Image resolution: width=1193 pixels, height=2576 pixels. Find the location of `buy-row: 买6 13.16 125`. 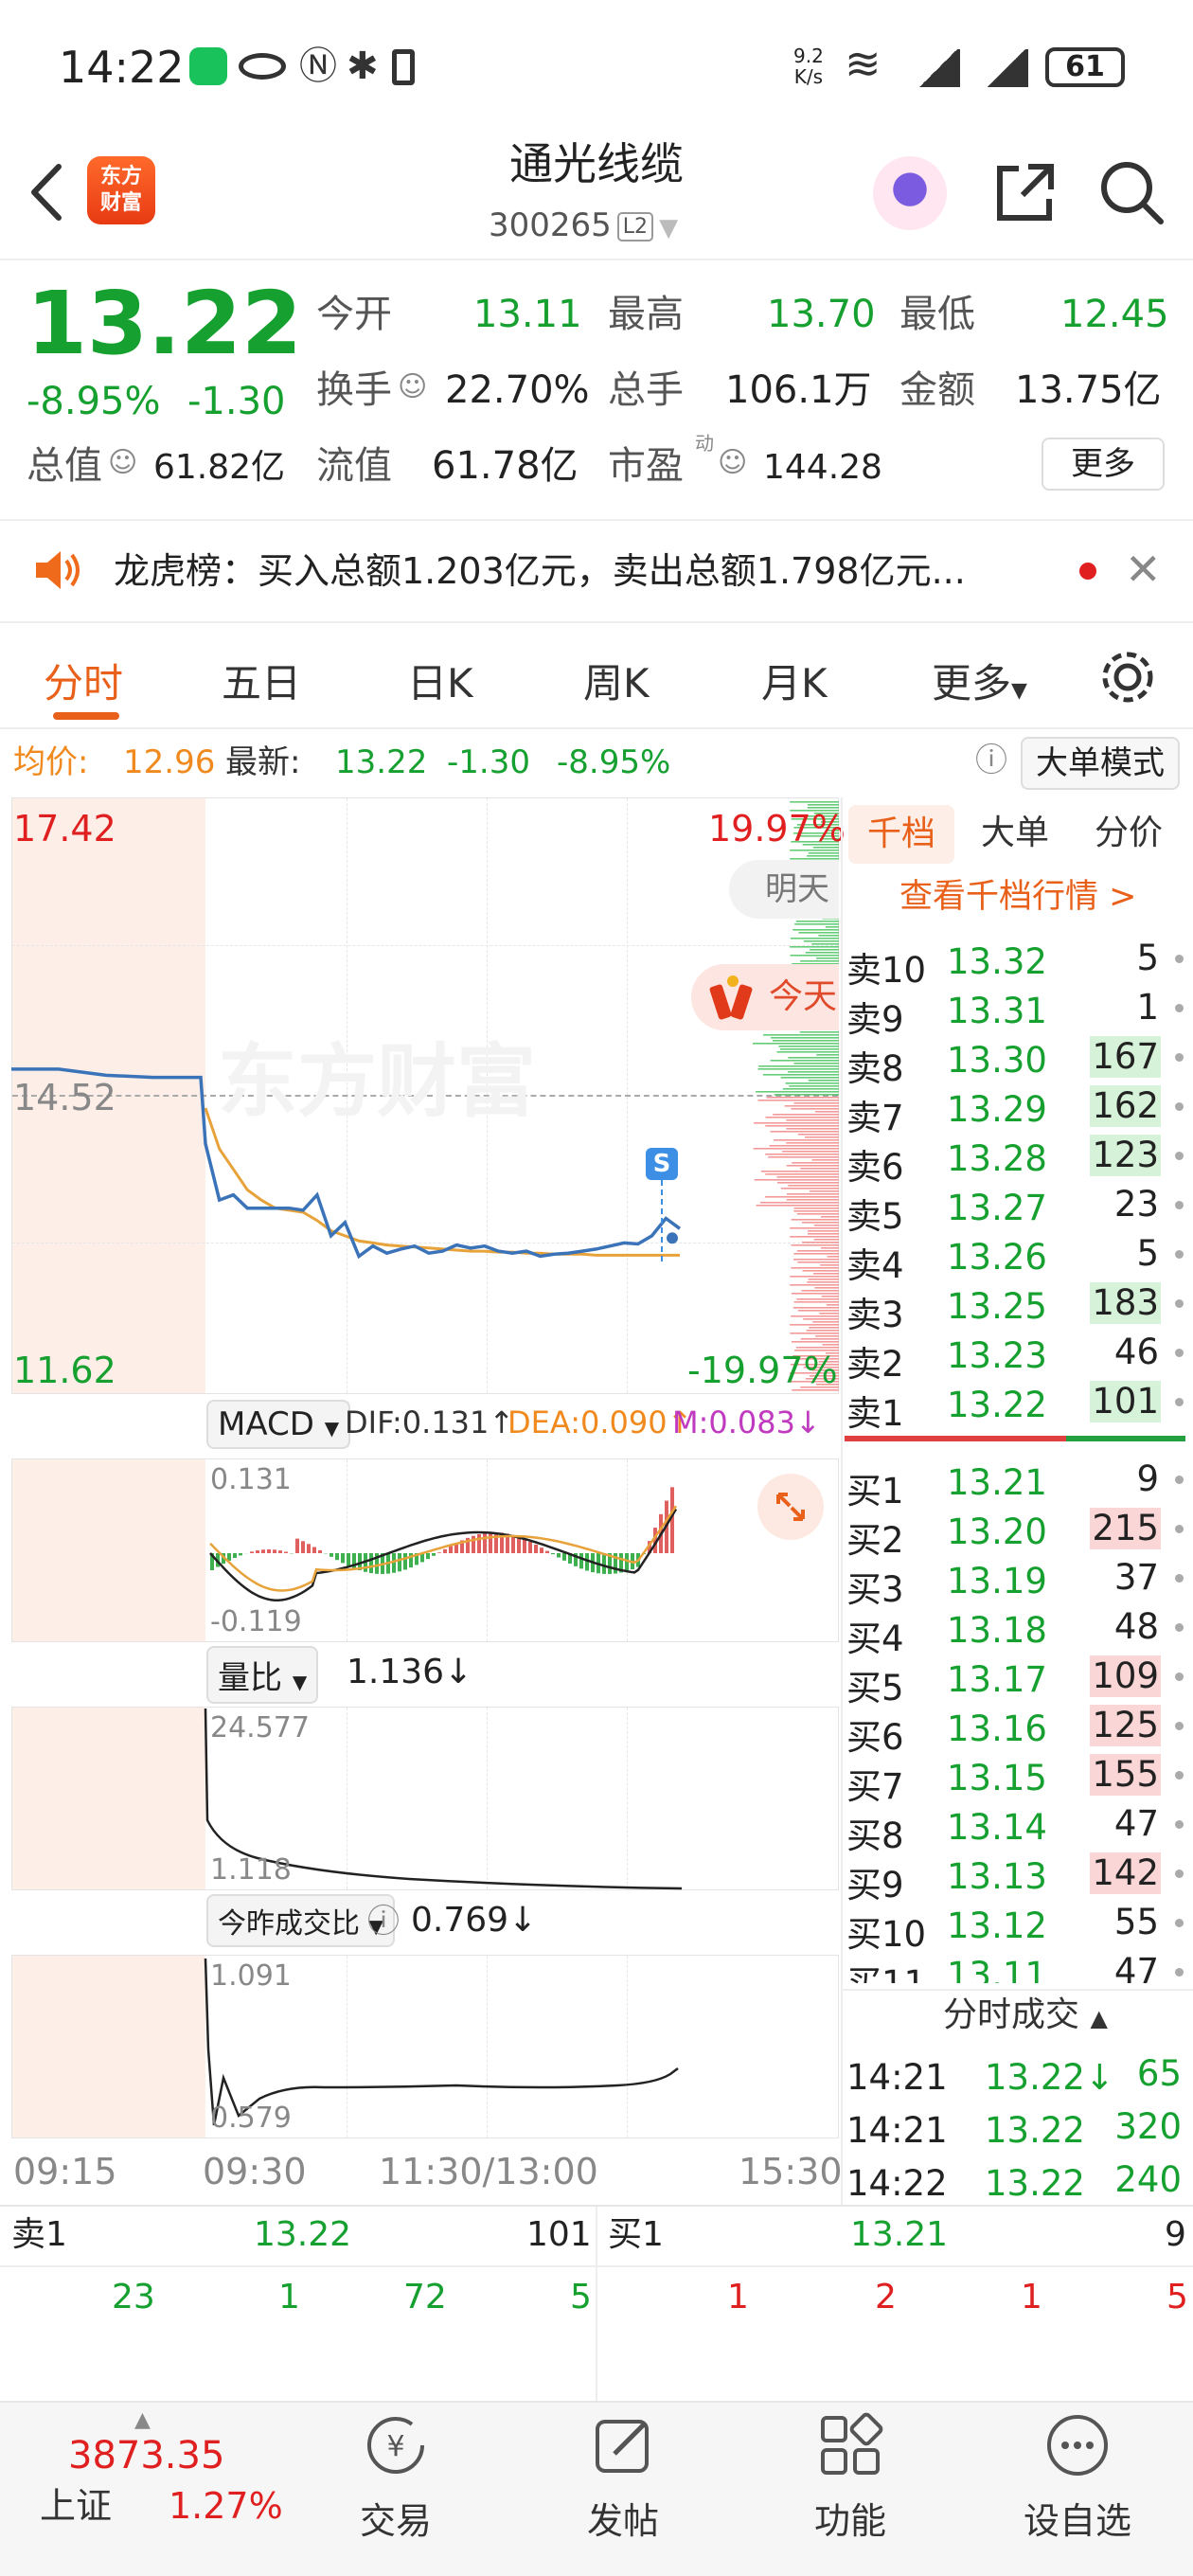

buy-row: 买6 13.16 125 is located at coordinates (1018, 1729).